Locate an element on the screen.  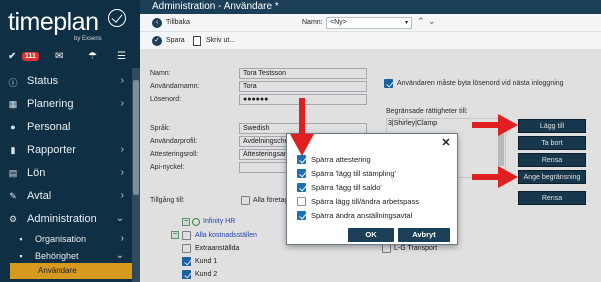
nav-label: Lön is located at coordinates (36, 173).